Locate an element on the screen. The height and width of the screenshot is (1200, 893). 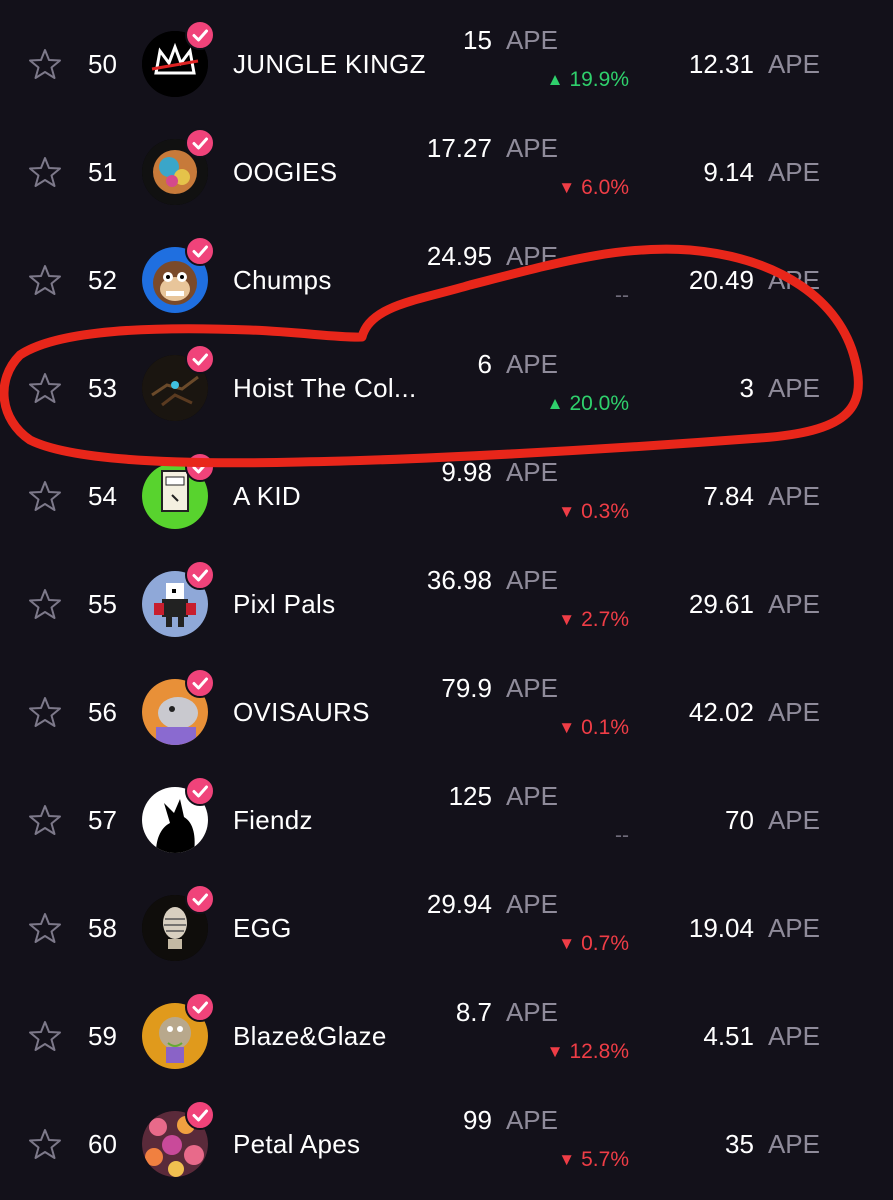
collection-name: Pixl Pals is located at coordinates (343, 604).